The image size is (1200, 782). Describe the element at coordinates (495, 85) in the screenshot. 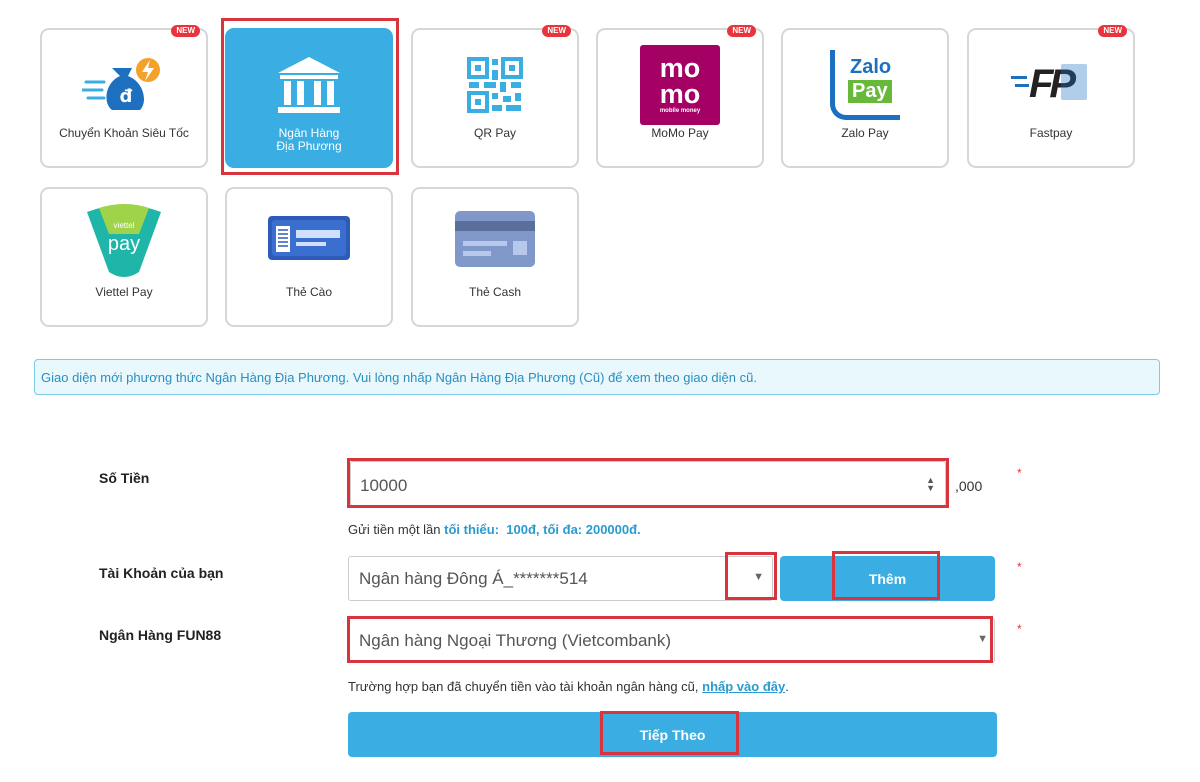

I see `qr-code-icon` at that location.